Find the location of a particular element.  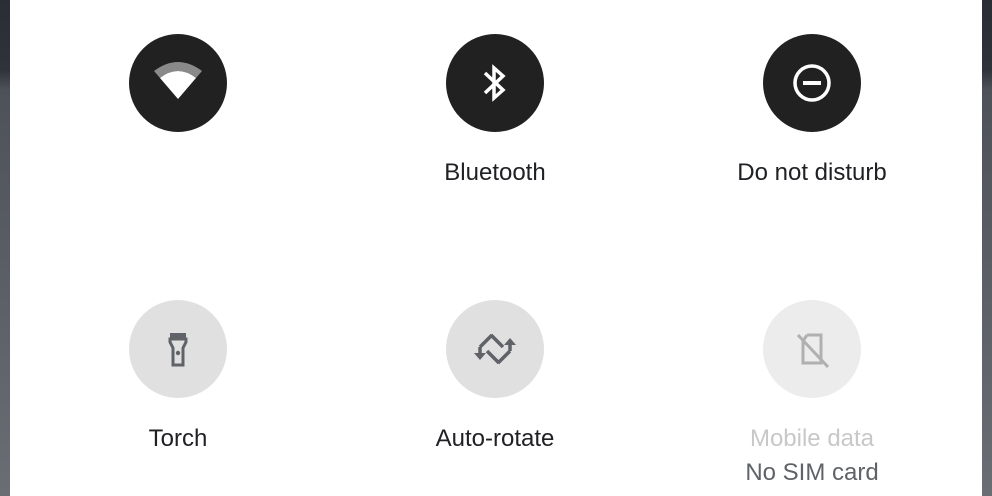

auto-rotate-label: Auto-rotate is located at coordinates (495, 438).